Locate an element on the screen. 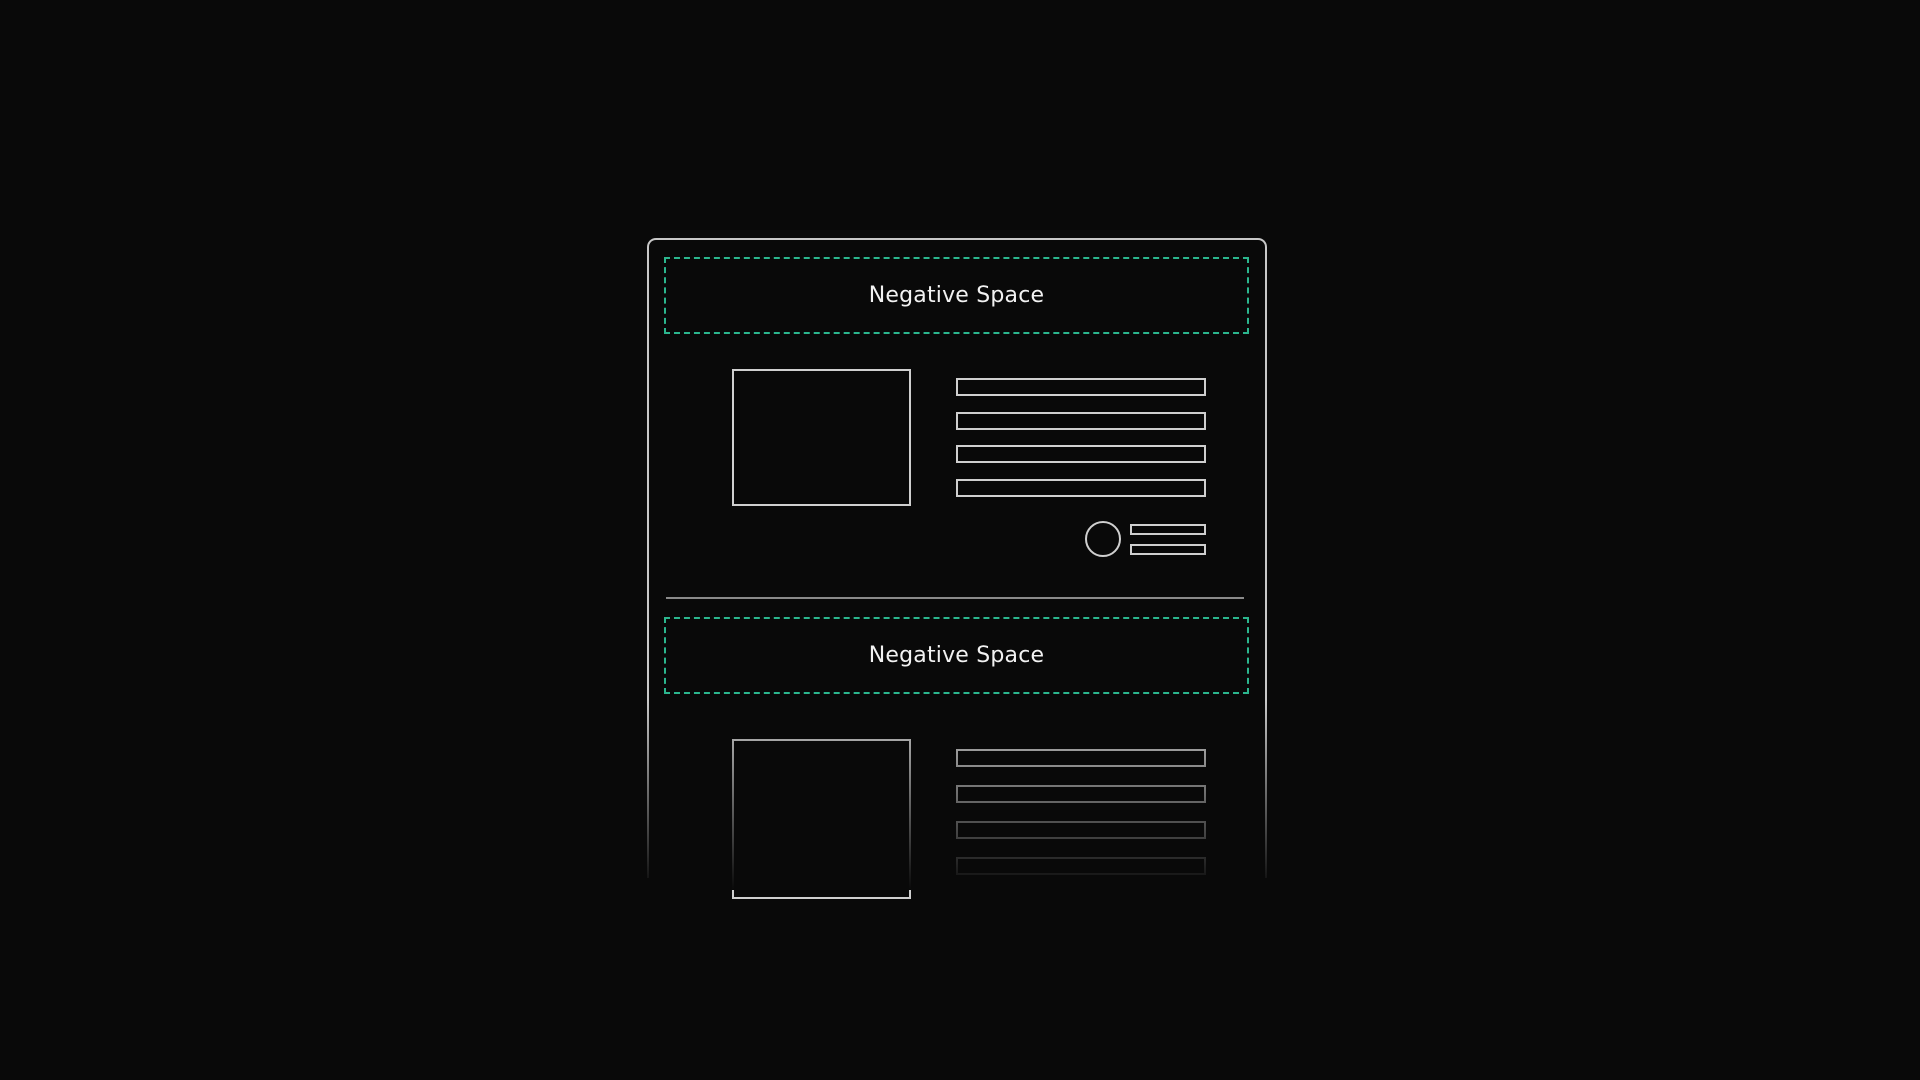 This screenshot has height=1080, width=1920. section-divider is located at coordinates (955, 598).